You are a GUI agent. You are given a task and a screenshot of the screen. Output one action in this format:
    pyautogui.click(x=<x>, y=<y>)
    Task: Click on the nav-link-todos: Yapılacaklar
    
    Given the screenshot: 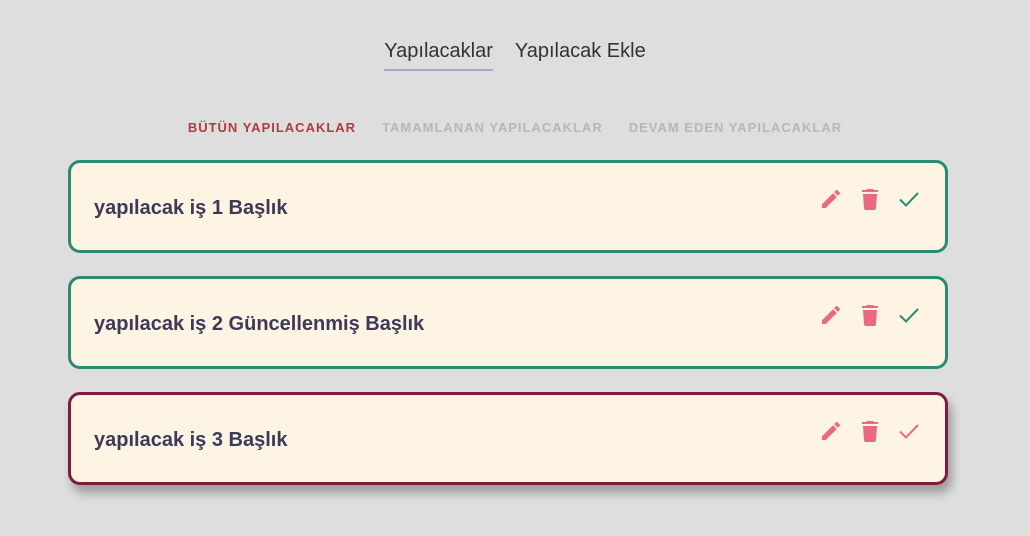 What is the action you would take?
    pyautogui.click(x=438, y=55)
    